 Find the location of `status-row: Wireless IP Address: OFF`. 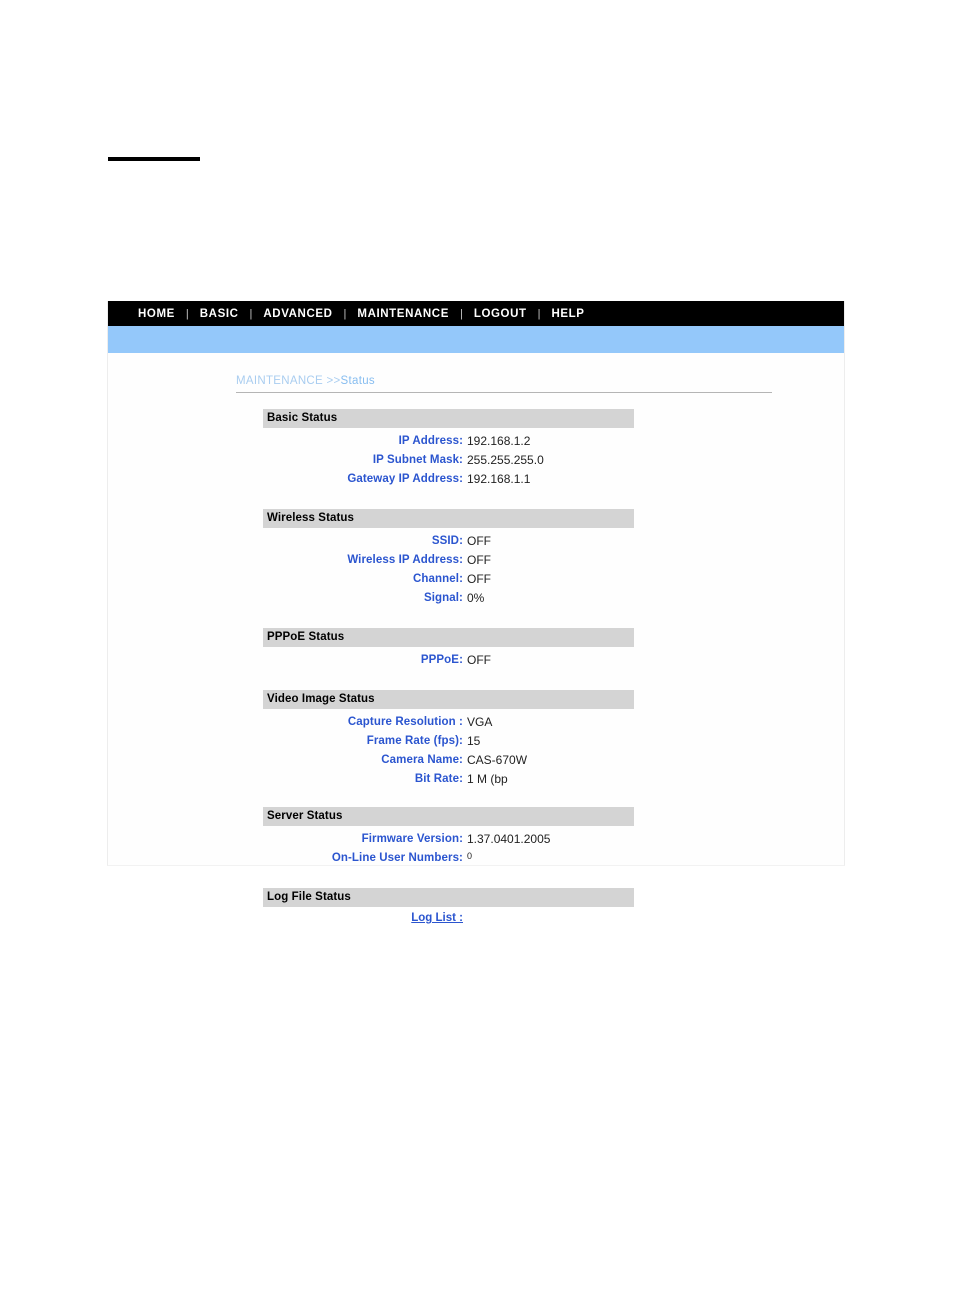

status-row: Wireless IP Address: OFF is located at coordinates (448, 560).